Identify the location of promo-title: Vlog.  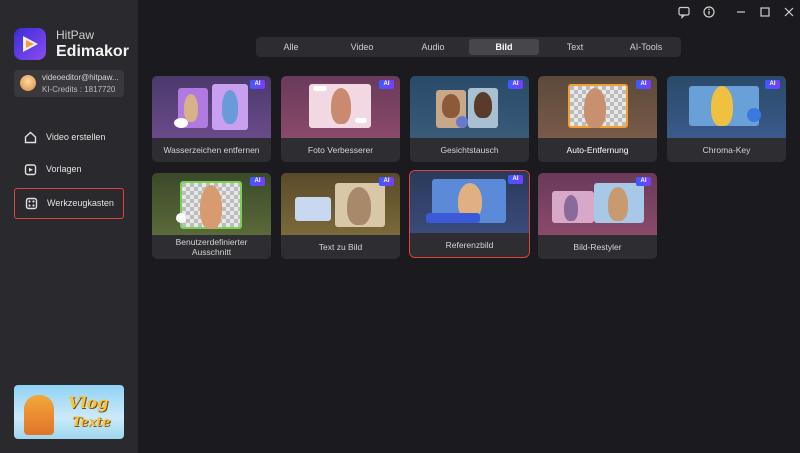
(88, 402).